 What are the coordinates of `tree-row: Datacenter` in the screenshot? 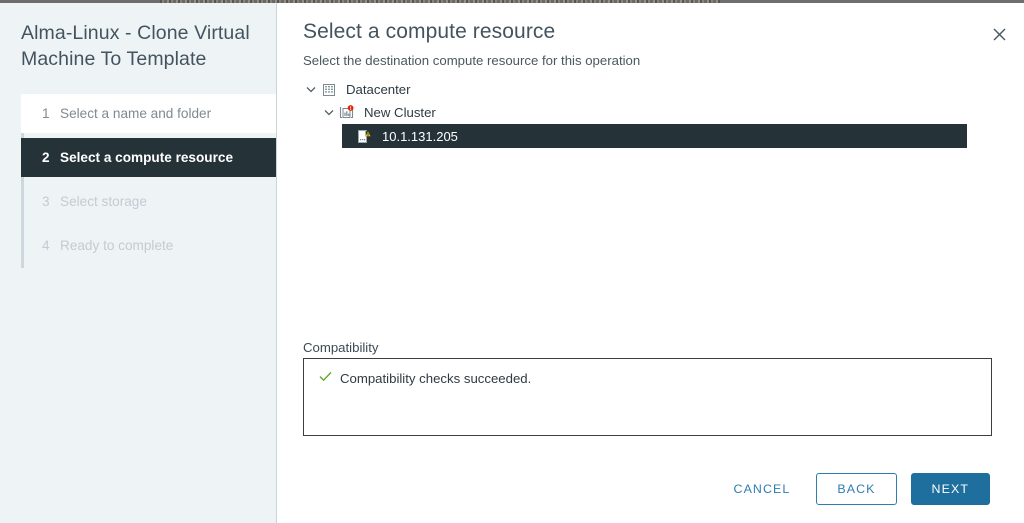 It's located at (663, 89).